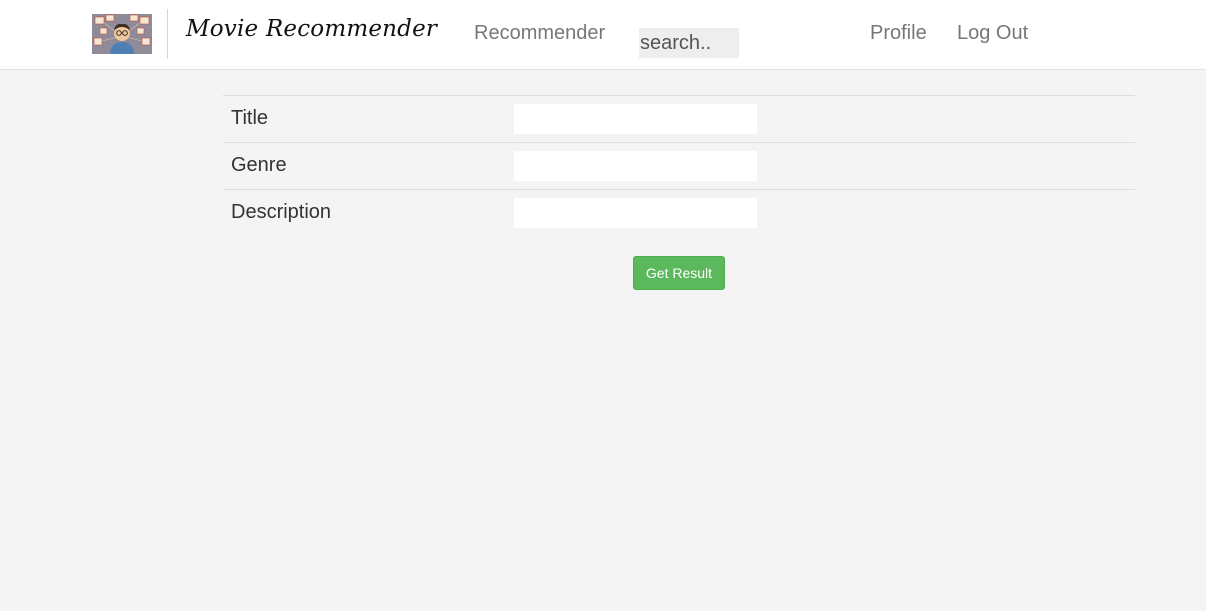 Image resolution: width=1206 pixels, height=611 pixels. I want to click on form-row-genre: Genre, so click(679, 166).